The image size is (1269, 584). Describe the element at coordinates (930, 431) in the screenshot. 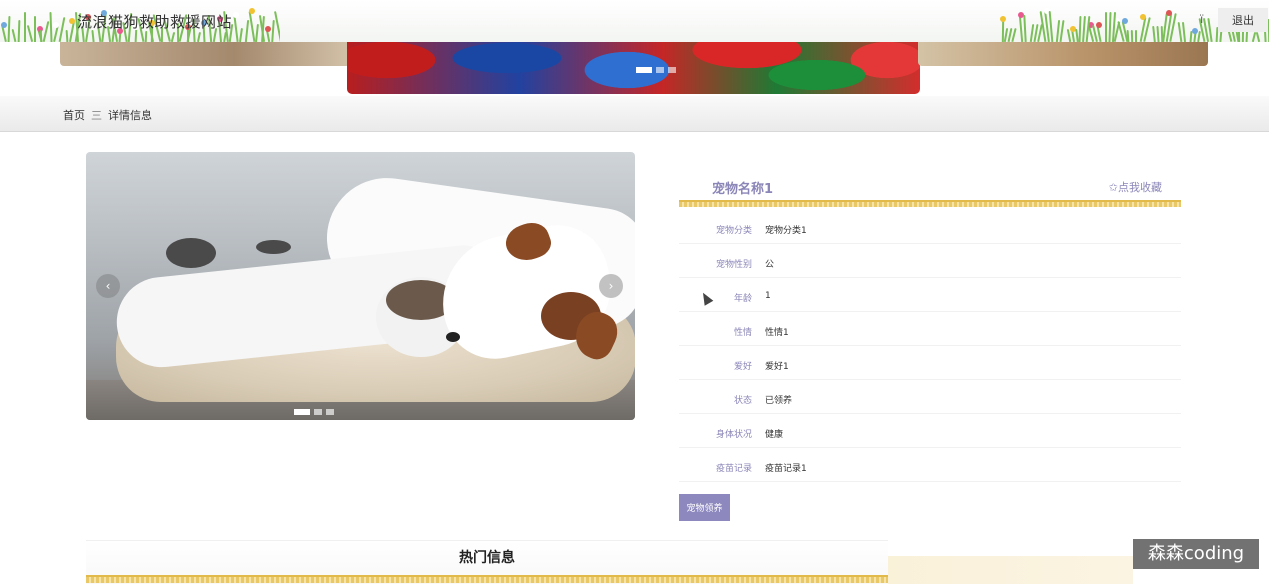

I see `detail-row: 身体状况 健康` at that location.